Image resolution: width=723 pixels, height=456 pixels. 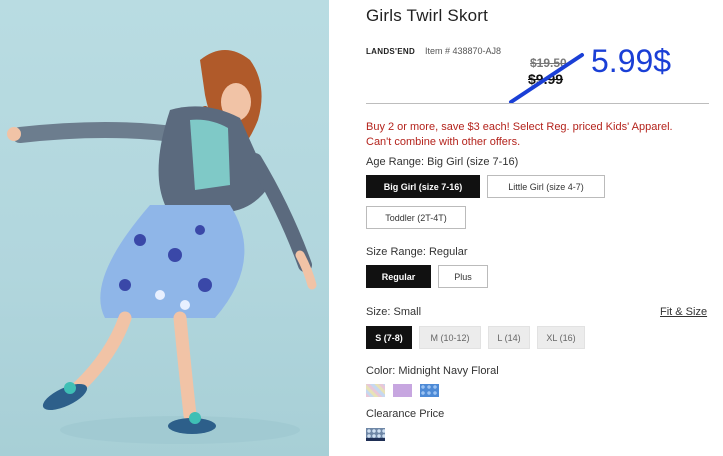 What do you see at coordinates (432, 371) in the screenshot?
I see `color-label: Color: Midnight Navy Floral` at bounding box center [432, 371].